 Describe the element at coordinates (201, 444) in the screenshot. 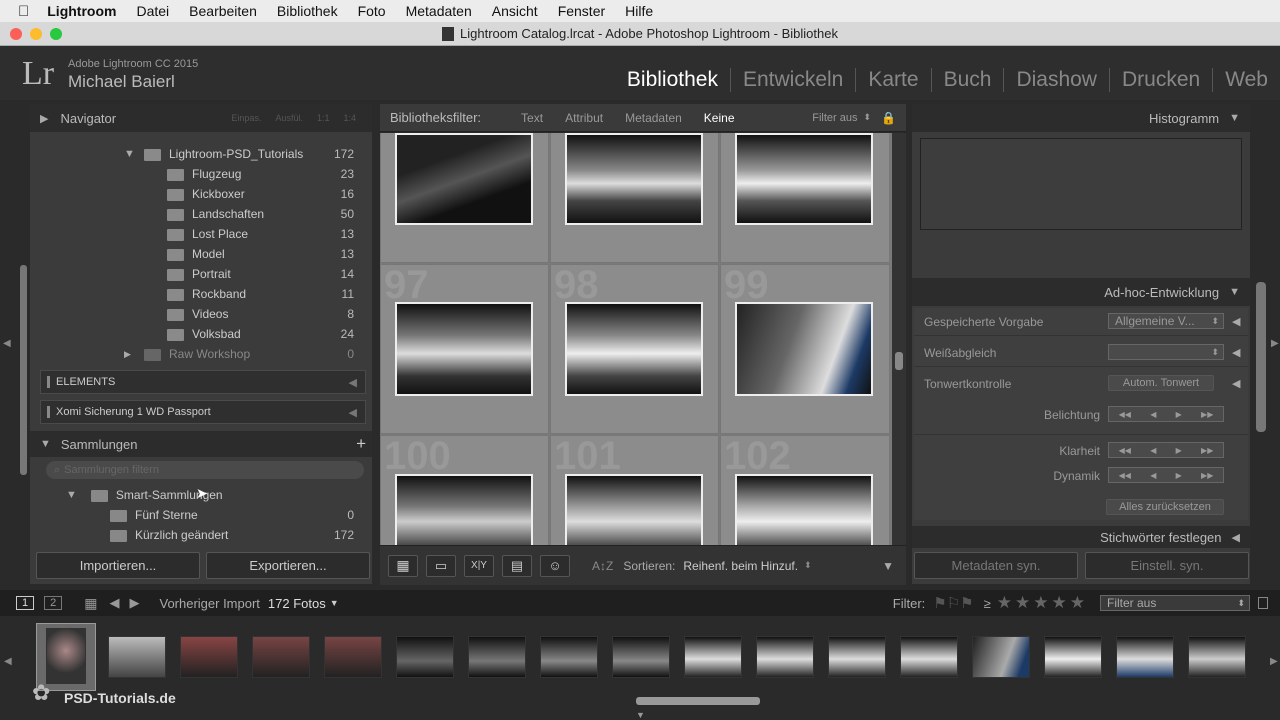

I see `collections-header: ▼ Sammlungen +` at that location.